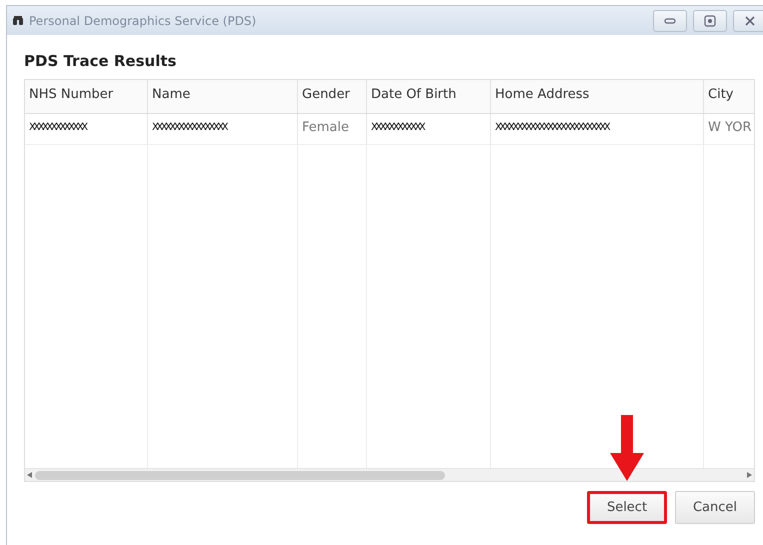  Describe the element at coordinates (729, 129) in the screenshot. I see `table-cell: W YOR` at that location.